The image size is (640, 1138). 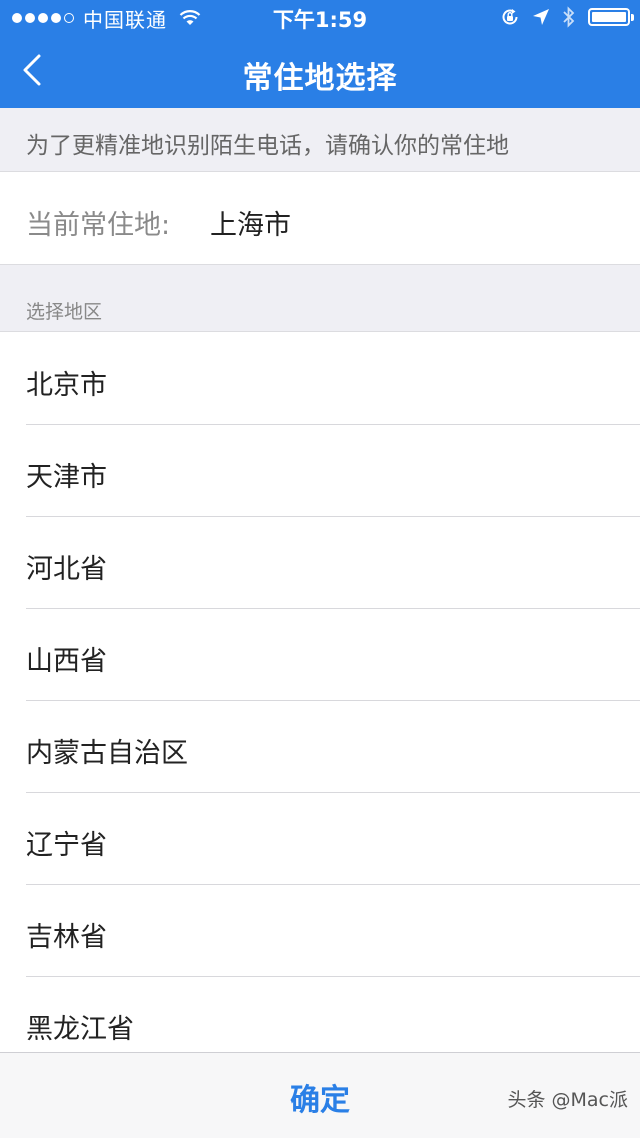 What do you see at coordinates (320, 655) in the screenshot?
I see `region-item: 山西省` at bounding box center [320, 655].